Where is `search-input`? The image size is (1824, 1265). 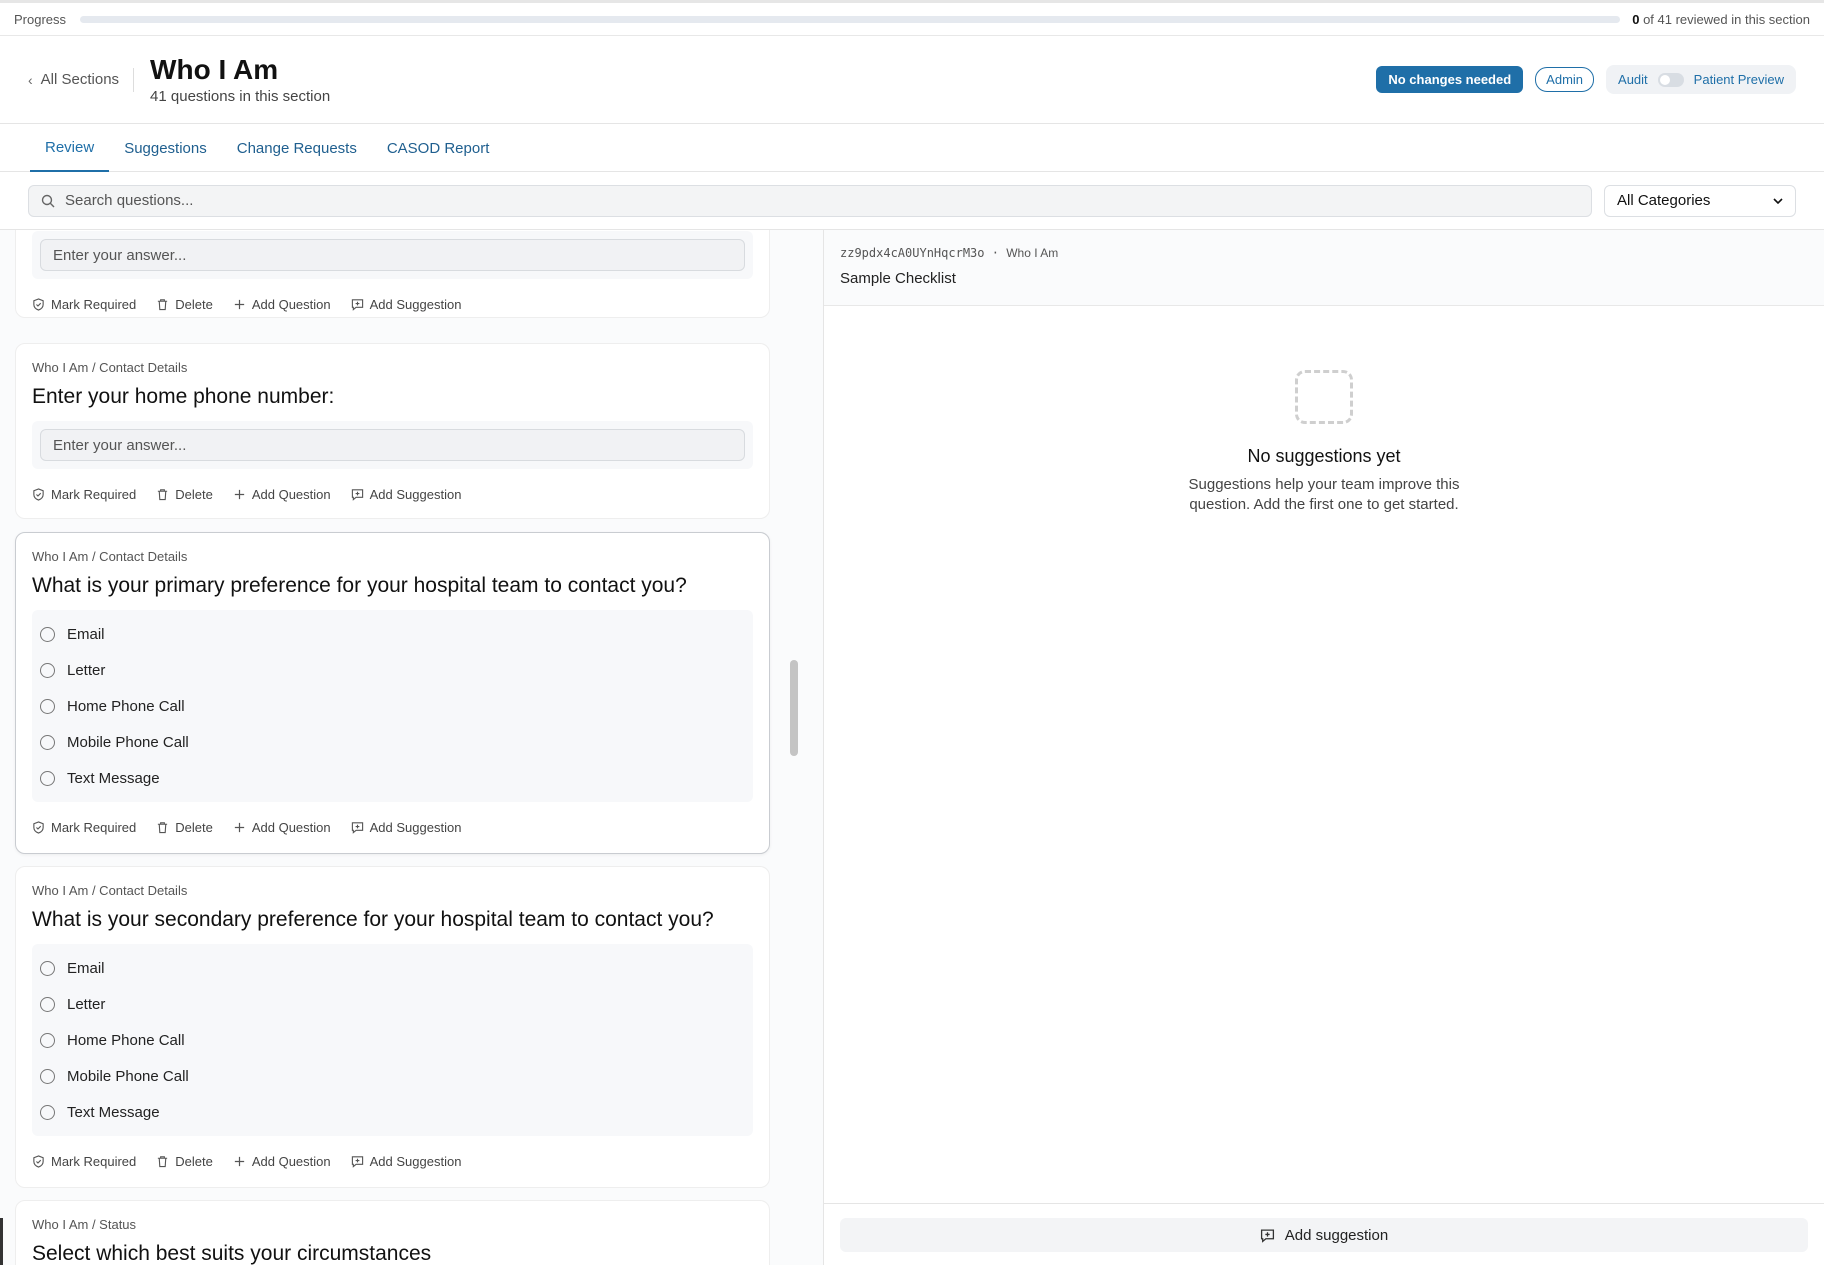
search-input is located at coordinates (822, 200).